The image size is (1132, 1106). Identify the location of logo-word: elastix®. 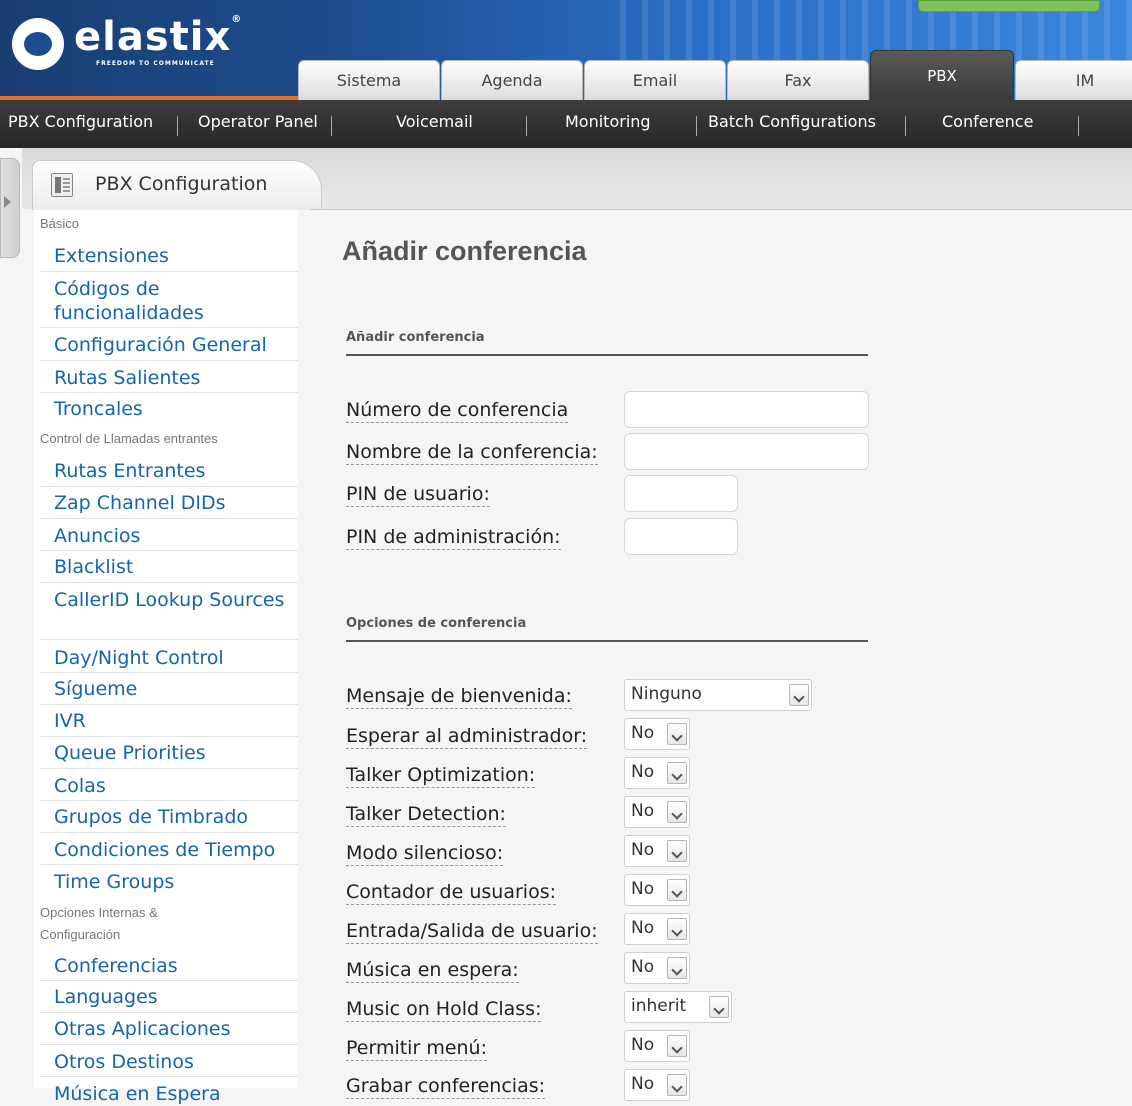
(158, 37).